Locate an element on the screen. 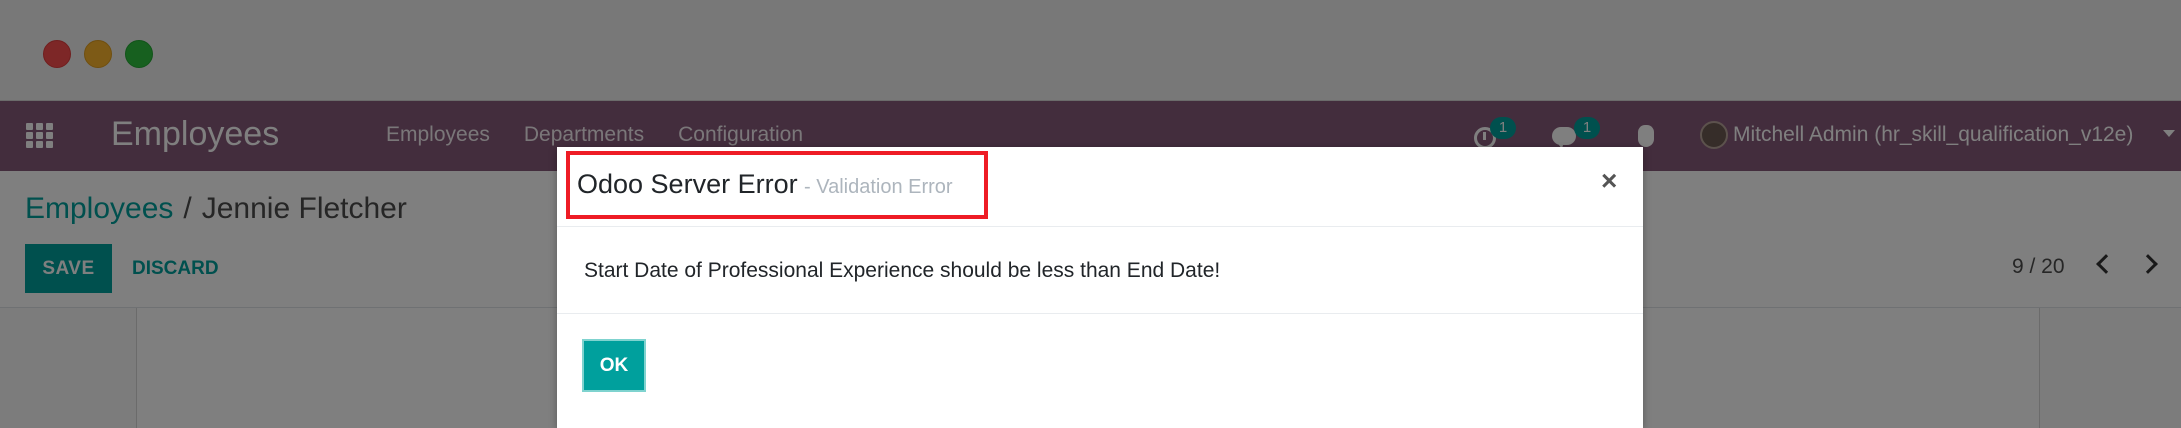 Image resolution: width=2181 pixels, height=428 pixels. dialog-header: Odoo Server Error - Validation Error × is located at coordinates (1100, 187).